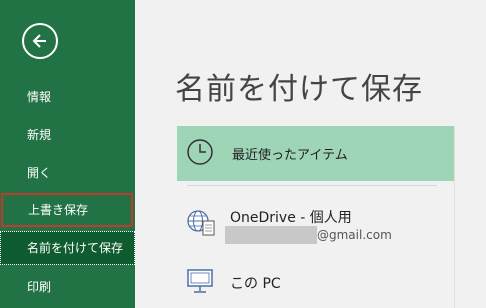 Image resolution: width=486 pixels, height=308 pixels. I want to click on email-redaction, so click(271, 235).